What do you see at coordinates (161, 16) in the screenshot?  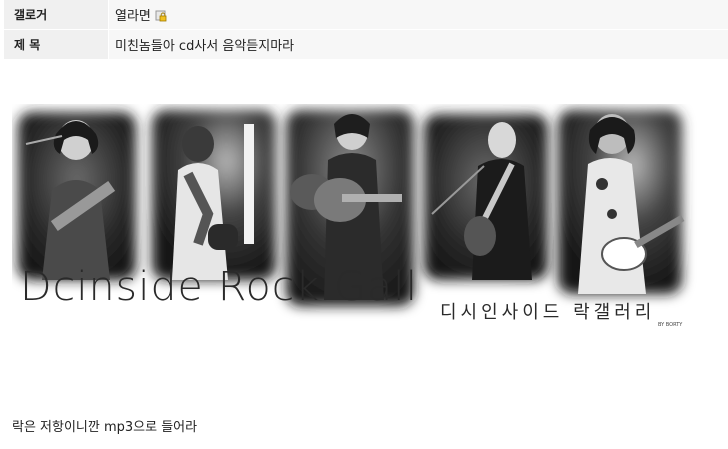 I see `lock-icon` at bounding box center [161, 16].